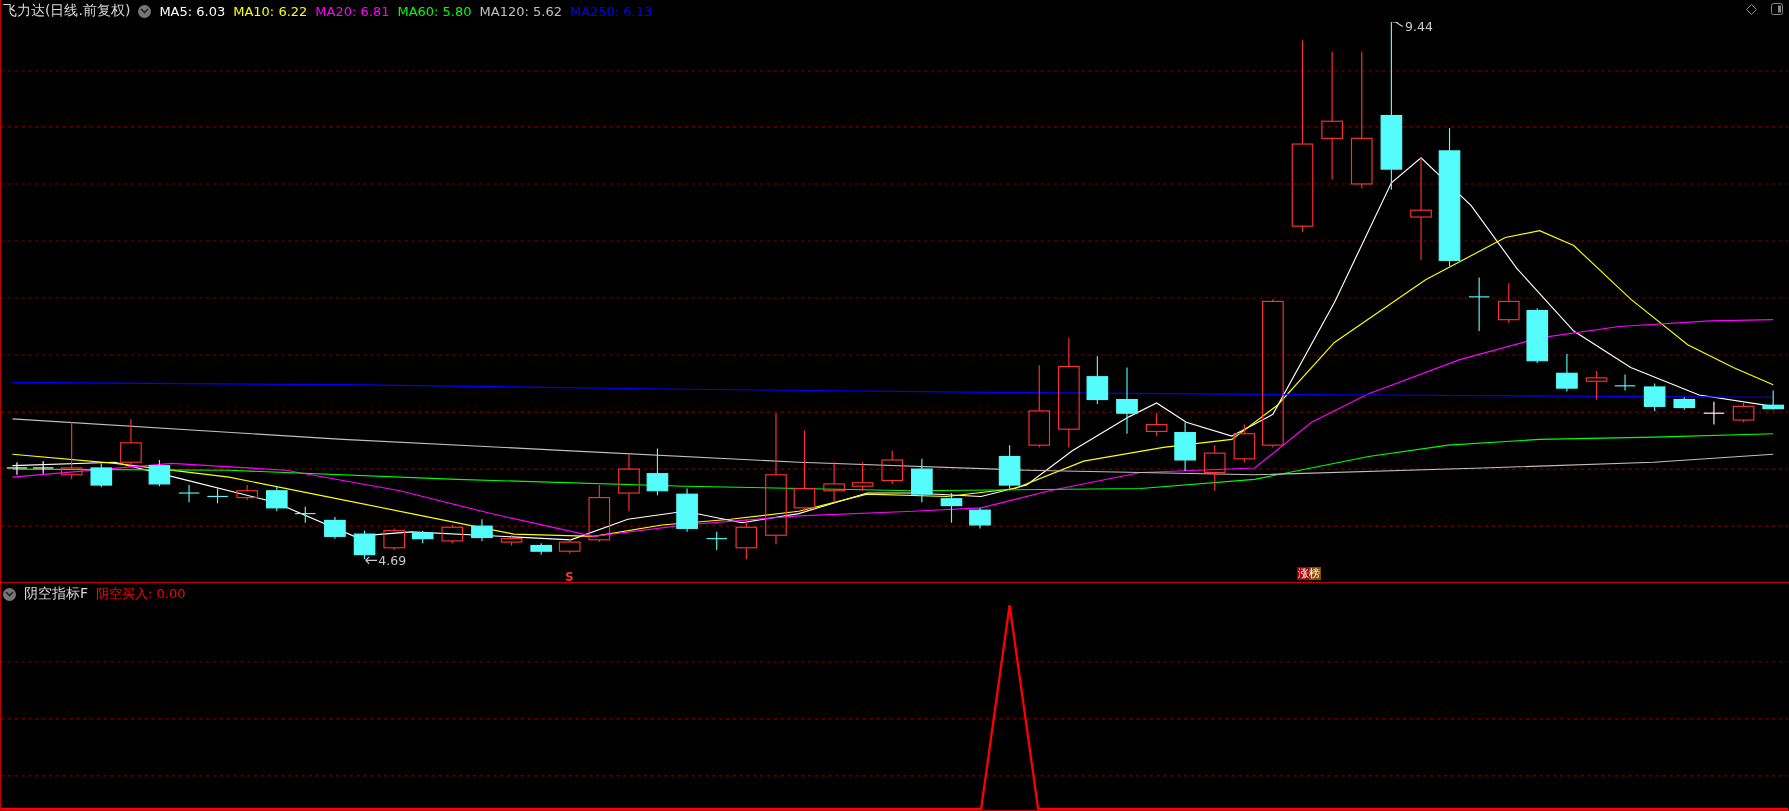 This screenshot has height=811, width=1789. I want to click on indicator-value: MA250: 6.13, so click(611, 11).